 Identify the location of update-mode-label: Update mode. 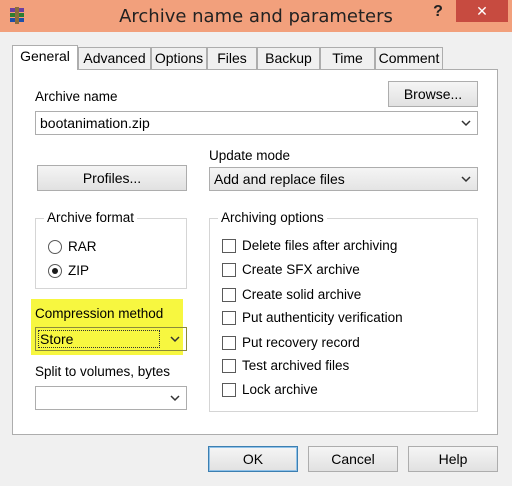
(250, 155).